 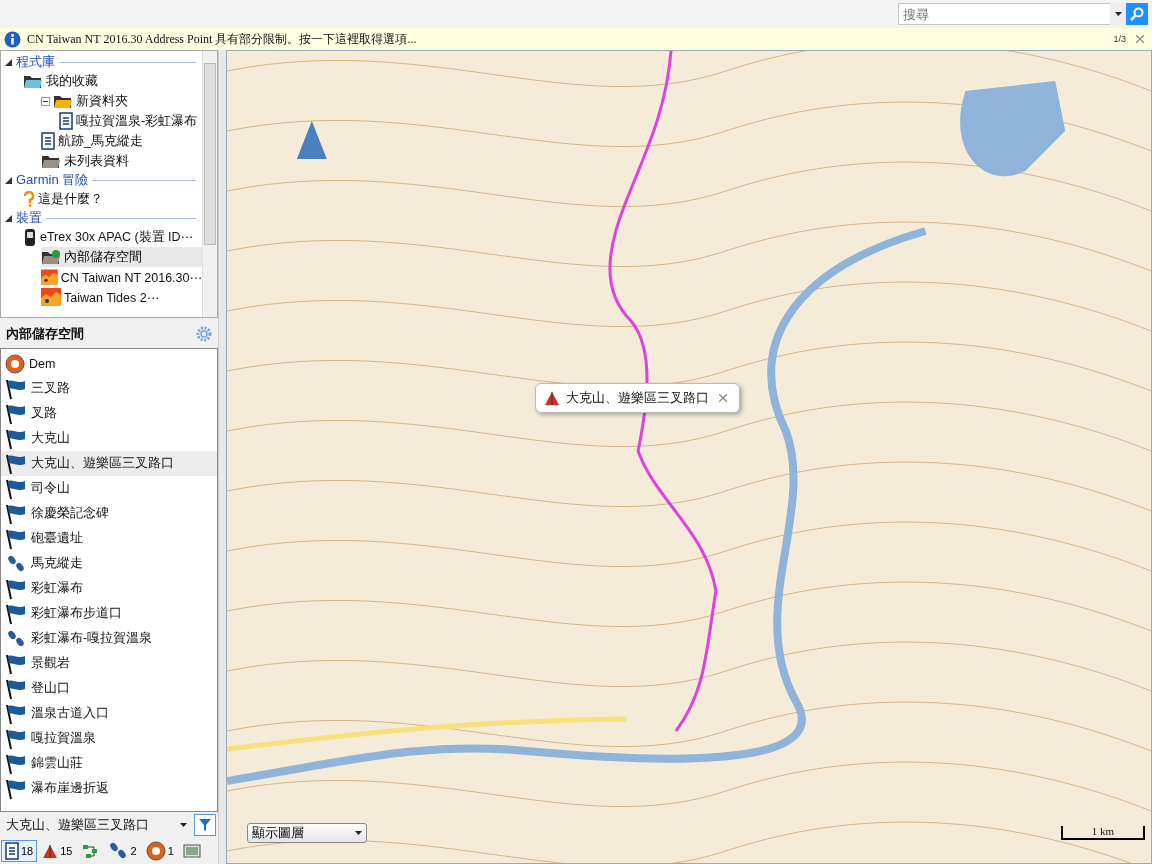 I want to click on info-icon, so click(x=12, y=39).